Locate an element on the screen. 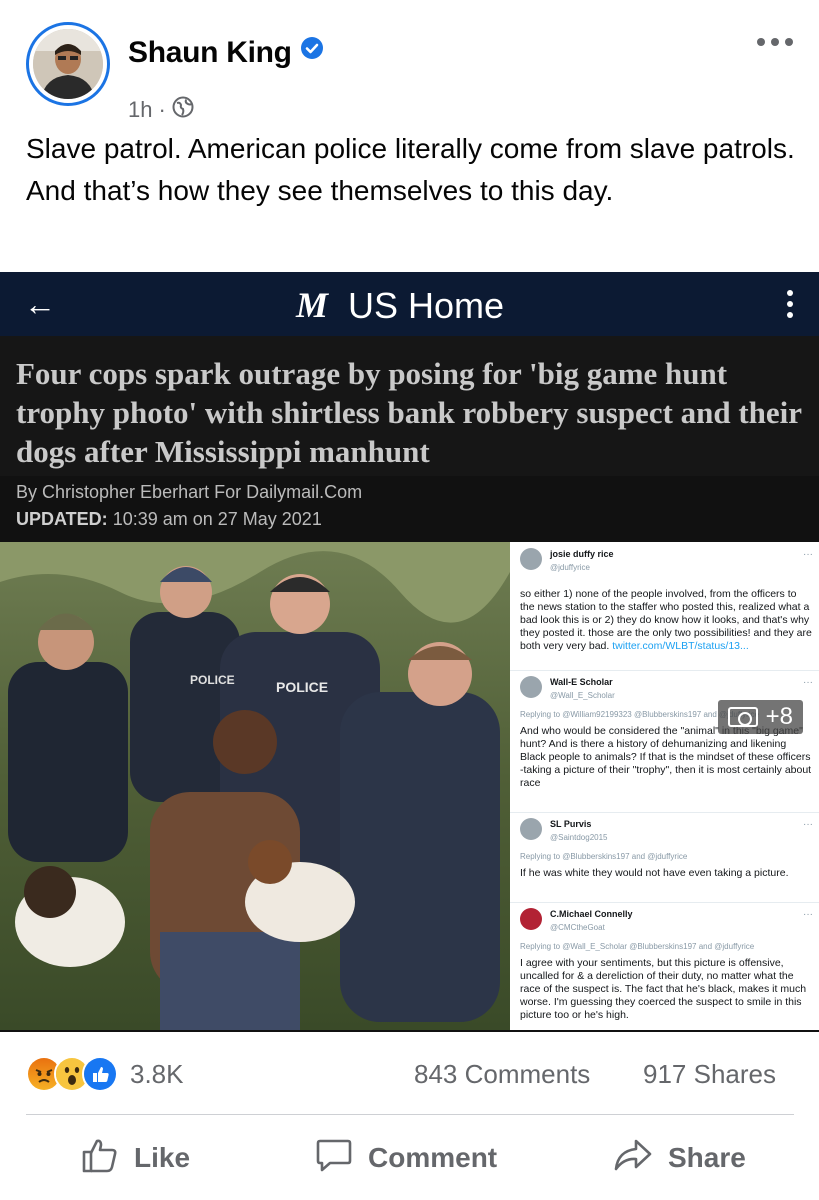  share-button: Share is located at coordinates (679, 1158).